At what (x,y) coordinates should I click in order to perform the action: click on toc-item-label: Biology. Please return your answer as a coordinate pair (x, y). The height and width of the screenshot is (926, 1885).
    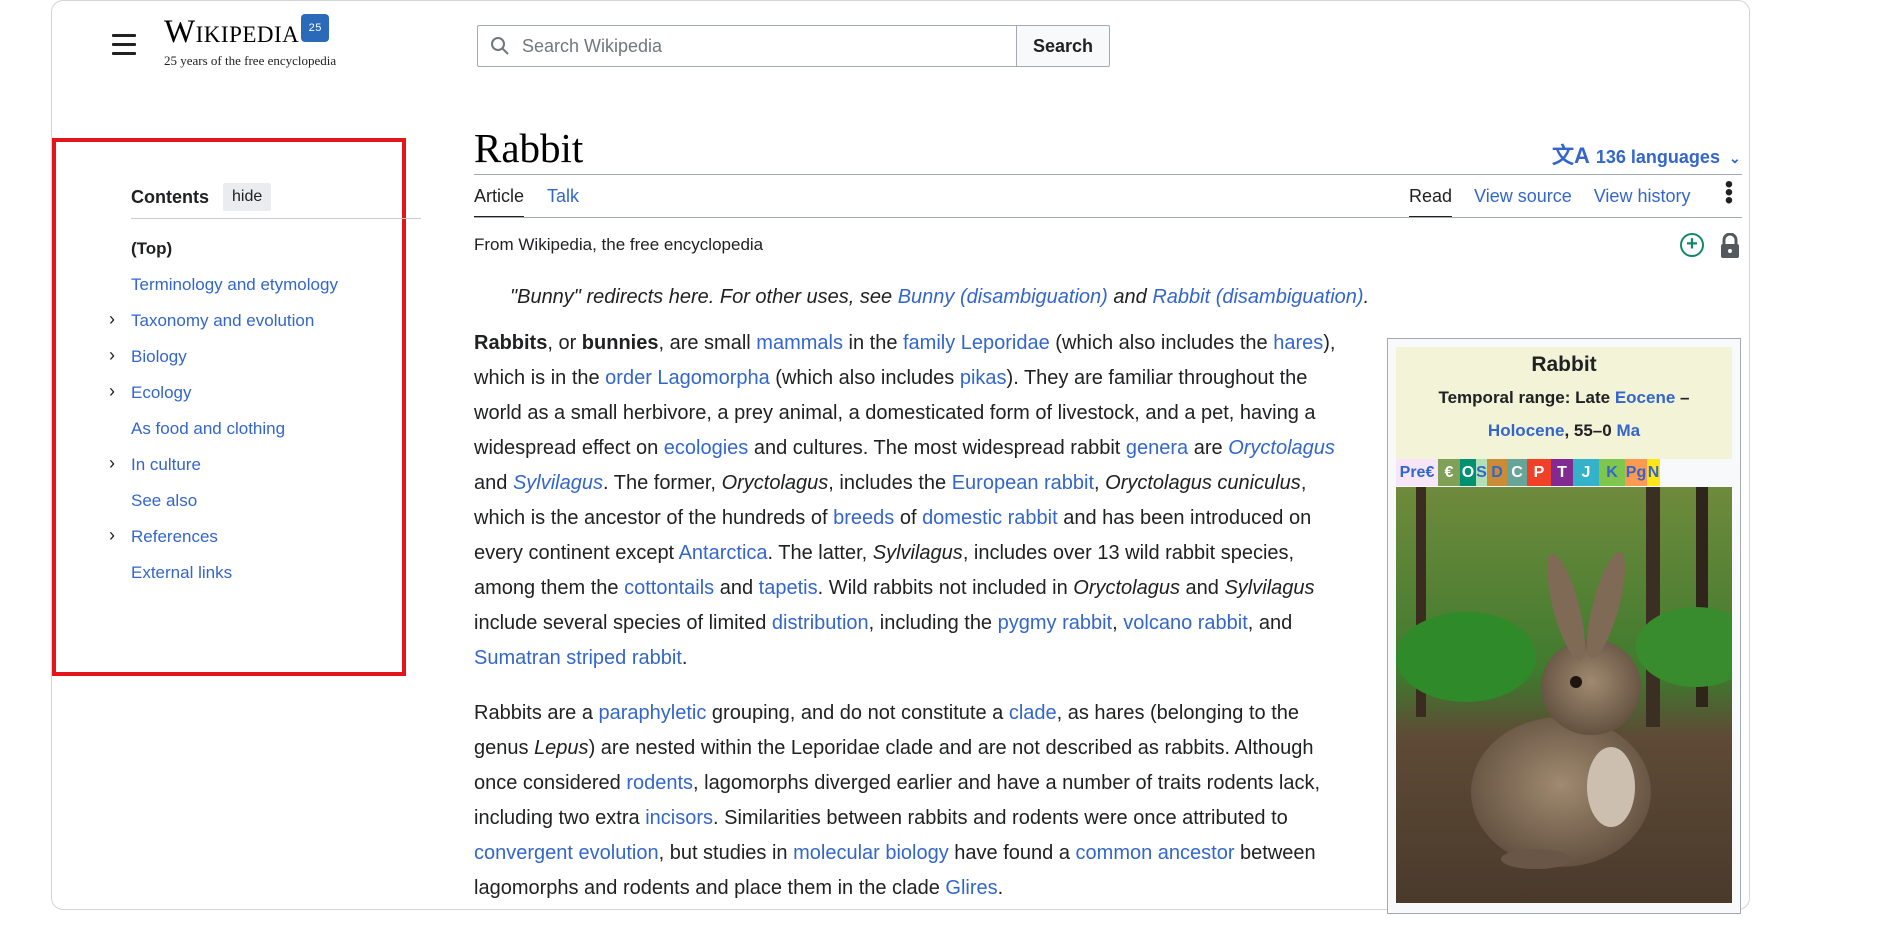
    Looking at the image, I should click on (159, 356).